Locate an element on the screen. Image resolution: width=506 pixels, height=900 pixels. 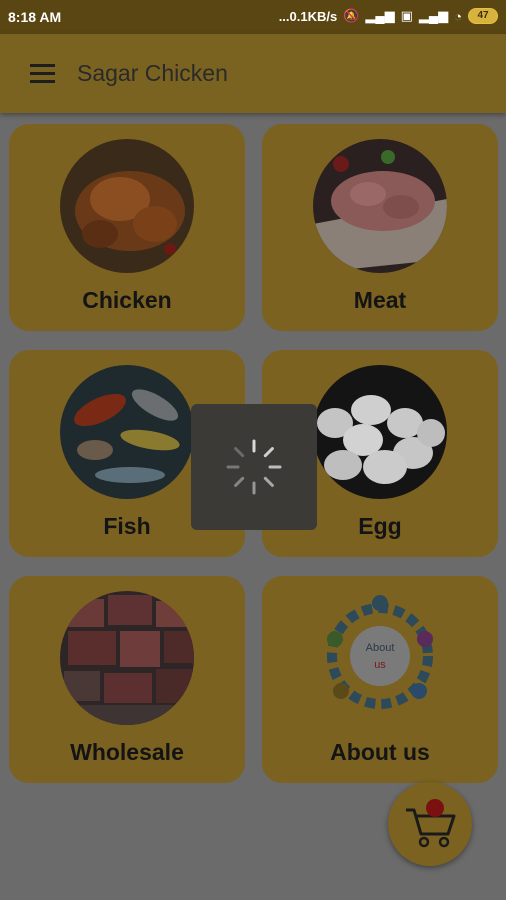
category-card-meat: Meat is located at coordinates (380, 227).